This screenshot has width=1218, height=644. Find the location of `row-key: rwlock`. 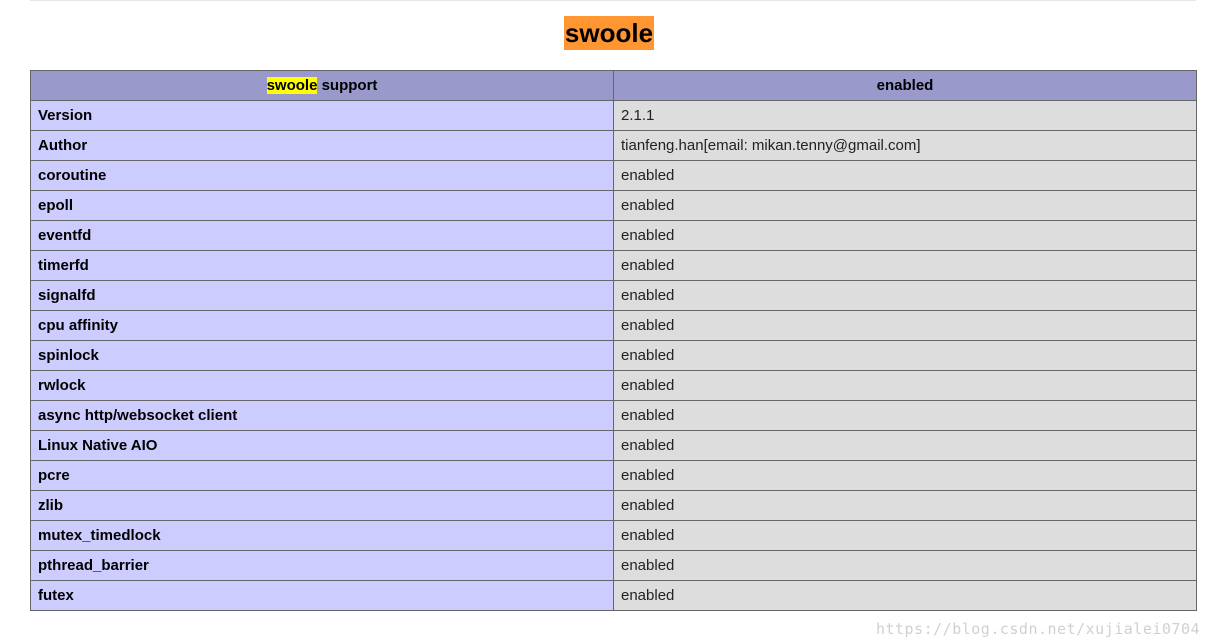

row-key: rwlock is located at coordinates (322, 385).